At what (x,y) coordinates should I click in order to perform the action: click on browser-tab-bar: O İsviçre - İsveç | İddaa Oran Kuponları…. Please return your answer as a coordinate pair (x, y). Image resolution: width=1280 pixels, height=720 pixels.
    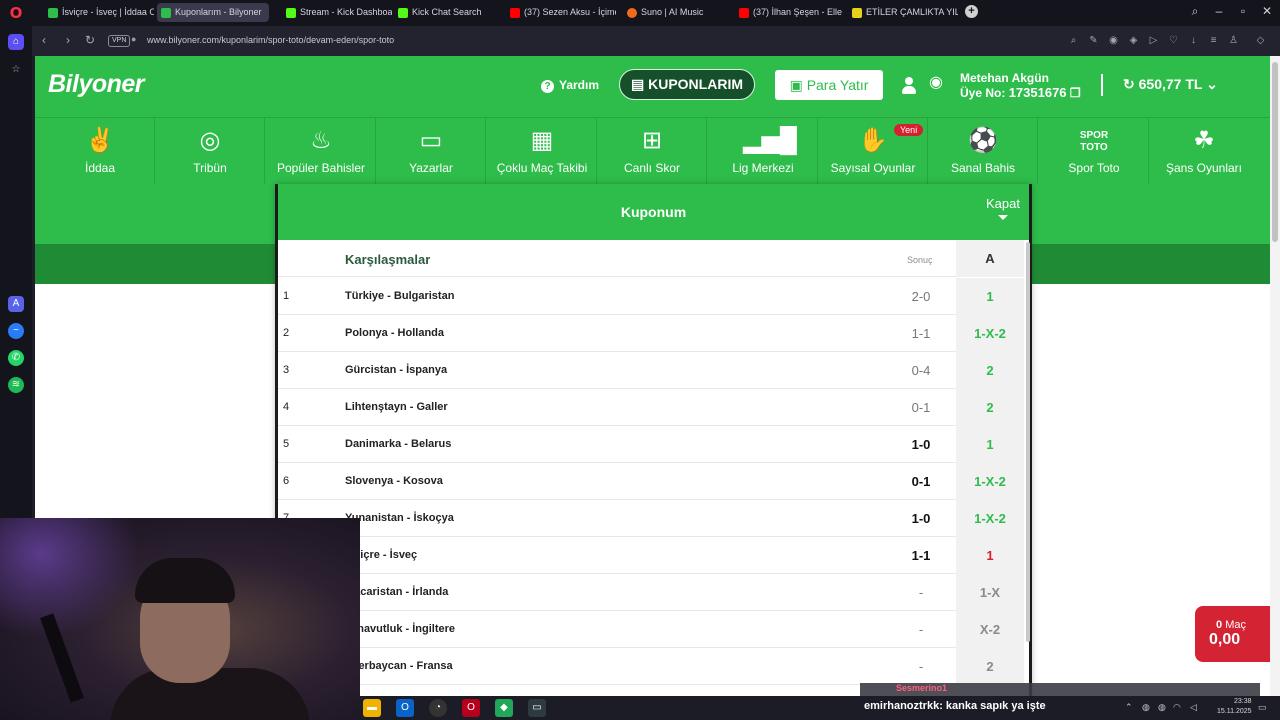
    Looking at the image, I should click on (640, 13).